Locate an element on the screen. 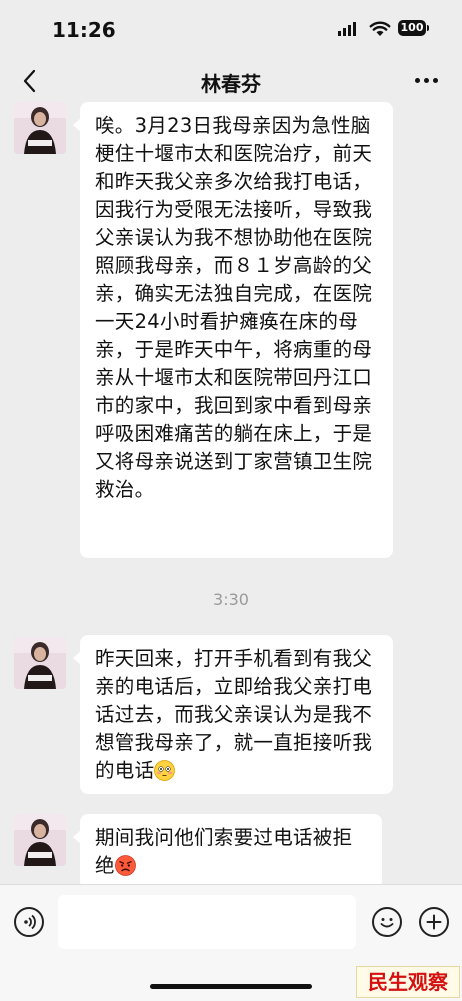  more-dots-icon is located at coordinates (426, 80).